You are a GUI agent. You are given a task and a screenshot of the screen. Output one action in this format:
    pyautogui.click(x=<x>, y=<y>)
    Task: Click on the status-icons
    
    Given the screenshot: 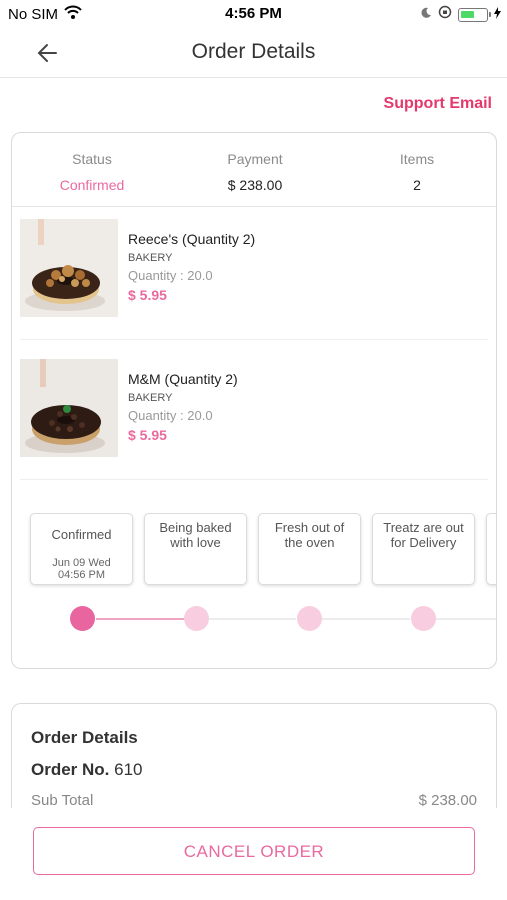 What is the action you would take?
    pyautogui.click(x=460, y=14)
    